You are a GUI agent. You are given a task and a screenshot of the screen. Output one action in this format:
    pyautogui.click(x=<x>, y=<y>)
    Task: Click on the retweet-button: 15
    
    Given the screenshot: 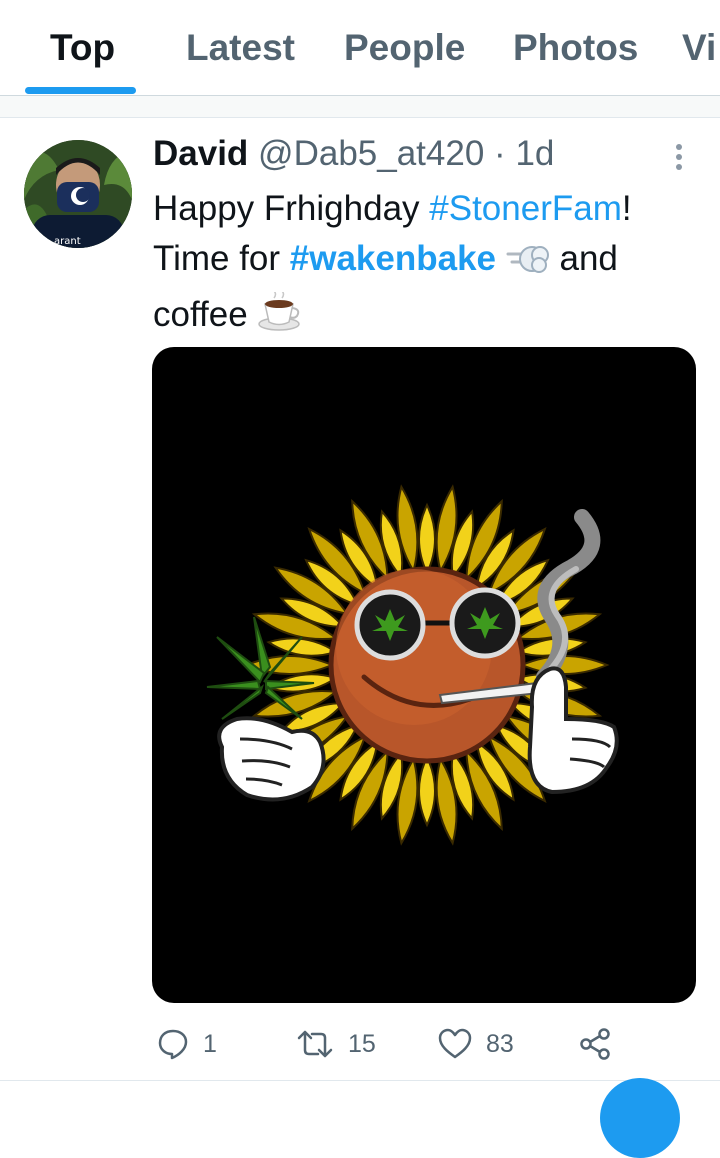 What is the action you would take?
    pyautogui.click(x=336, y=1044)
    